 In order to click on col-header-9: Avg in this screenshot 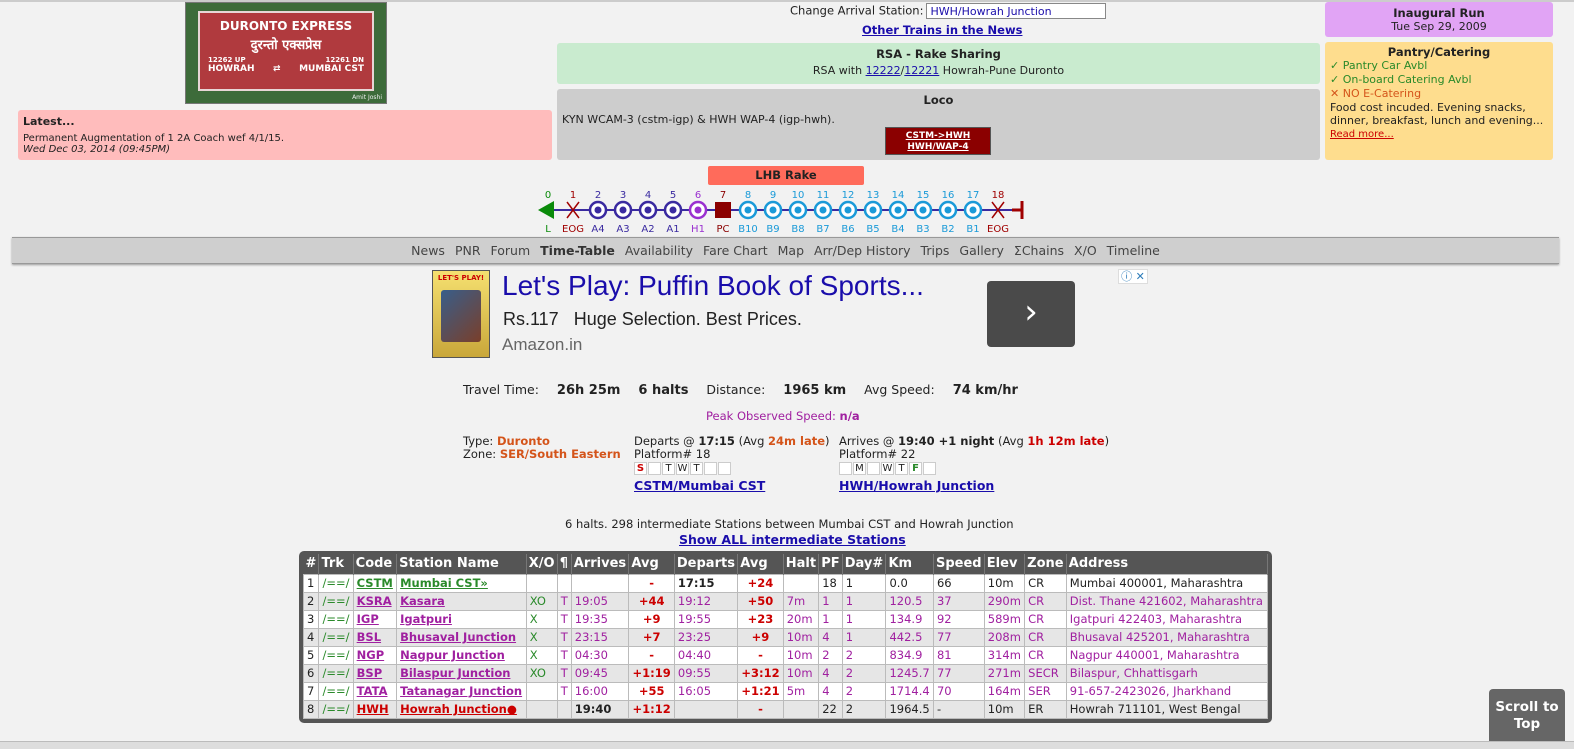, I will do `click(760, 564)`.